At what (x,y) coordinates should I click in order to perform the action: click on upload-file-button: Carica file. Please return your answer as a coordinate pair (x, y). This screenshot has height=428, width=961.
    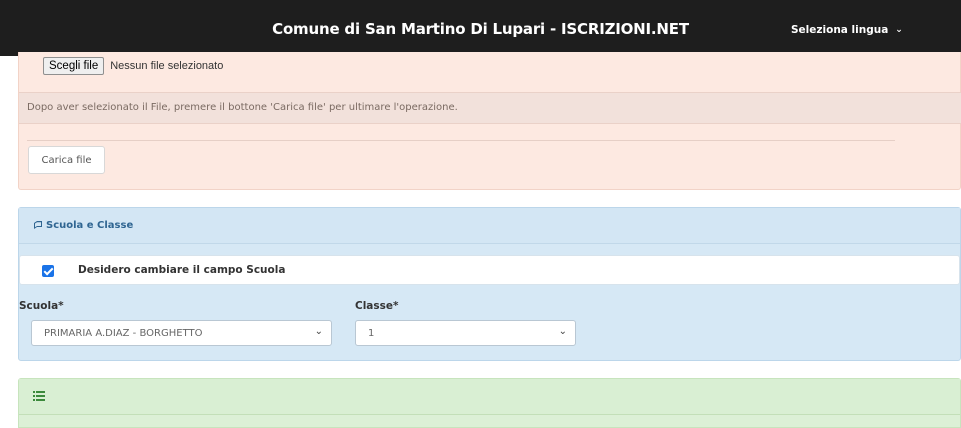
    Looking at the image, I should click on (66, 160).